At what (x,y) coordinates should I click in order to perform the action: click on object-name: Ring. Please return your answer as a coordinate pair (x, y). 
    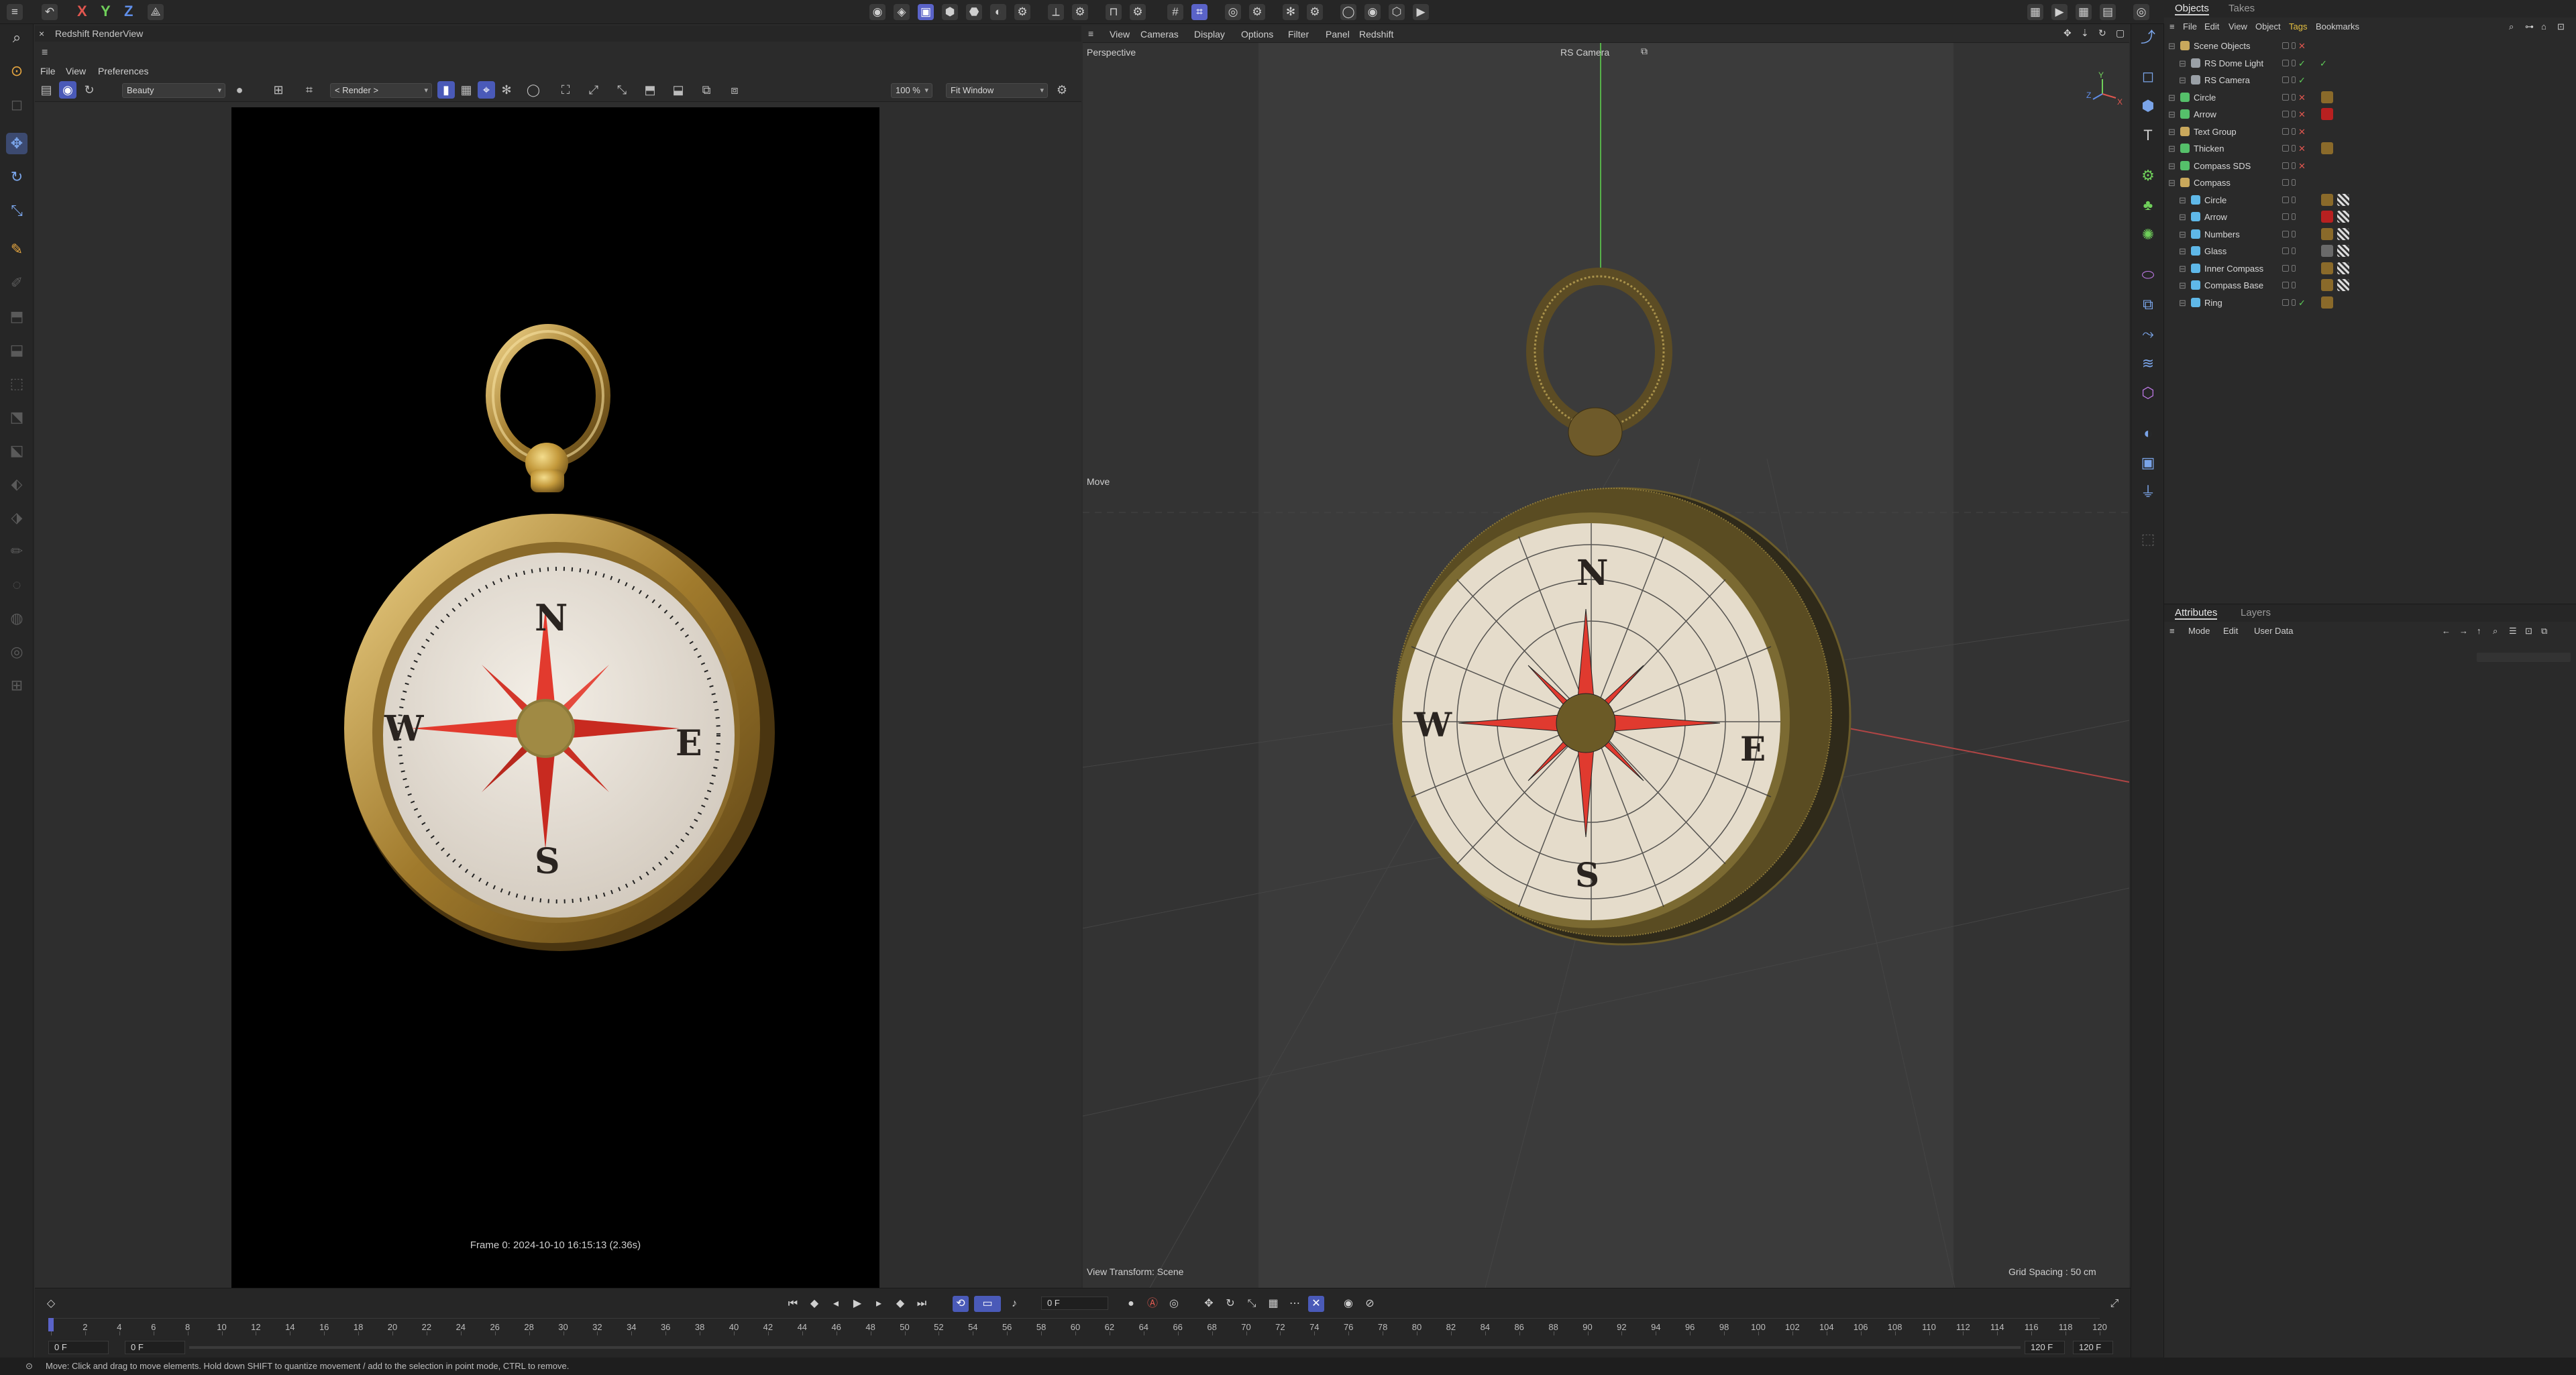
    Looking at the image, I should click on (2213, 302).